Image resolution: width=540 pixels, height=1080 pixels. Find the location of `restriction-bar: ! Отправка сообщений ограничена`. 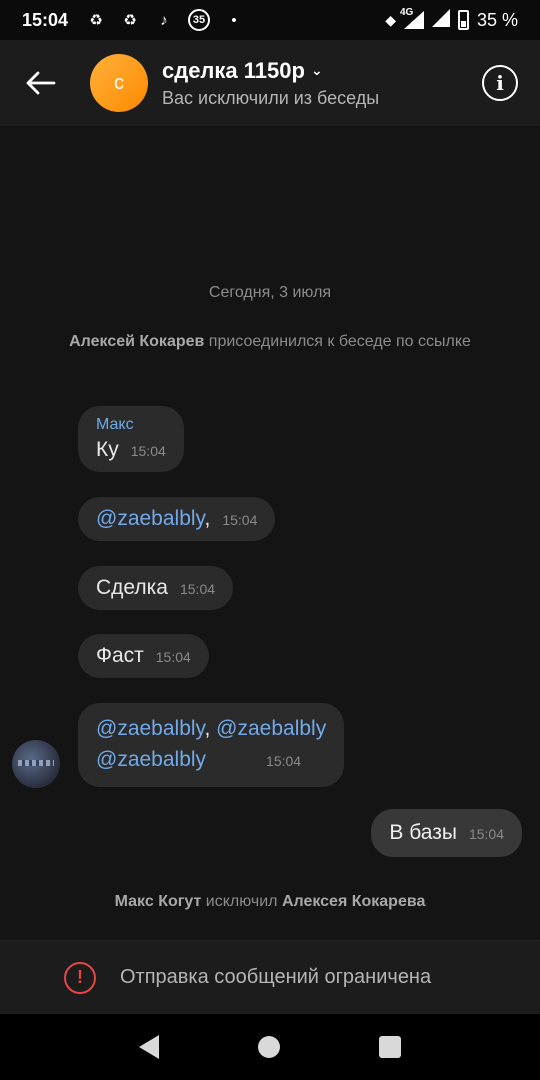

restriction-bar: ! Отправка сообщений ограничена is located at coordinates (270, 977).